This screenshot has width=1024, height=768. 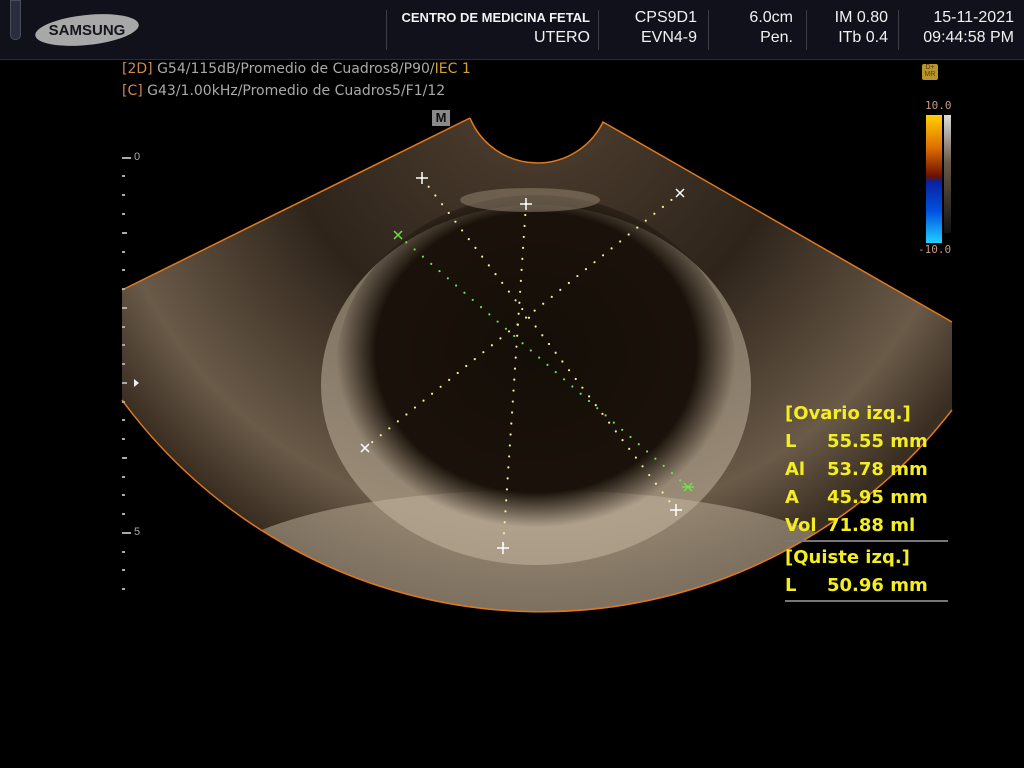 What do you see at coordinates (795, 469) in the screenshot?
I see `measurement-key: Al` at bounding box center [795, 469].